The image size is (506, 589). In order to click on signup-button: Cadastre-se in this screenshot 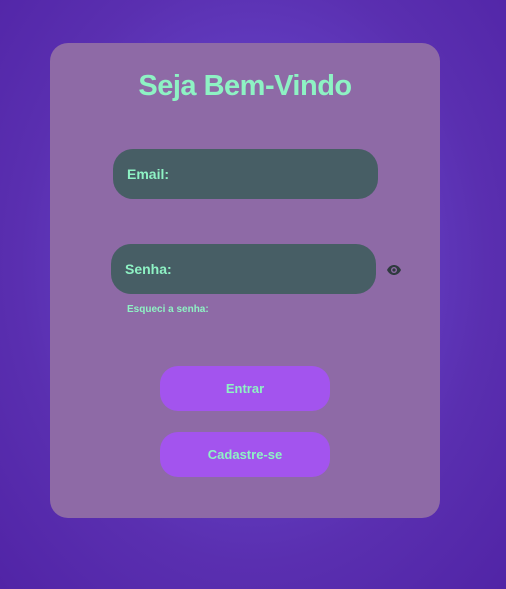, I will do `click(245, 454)`.